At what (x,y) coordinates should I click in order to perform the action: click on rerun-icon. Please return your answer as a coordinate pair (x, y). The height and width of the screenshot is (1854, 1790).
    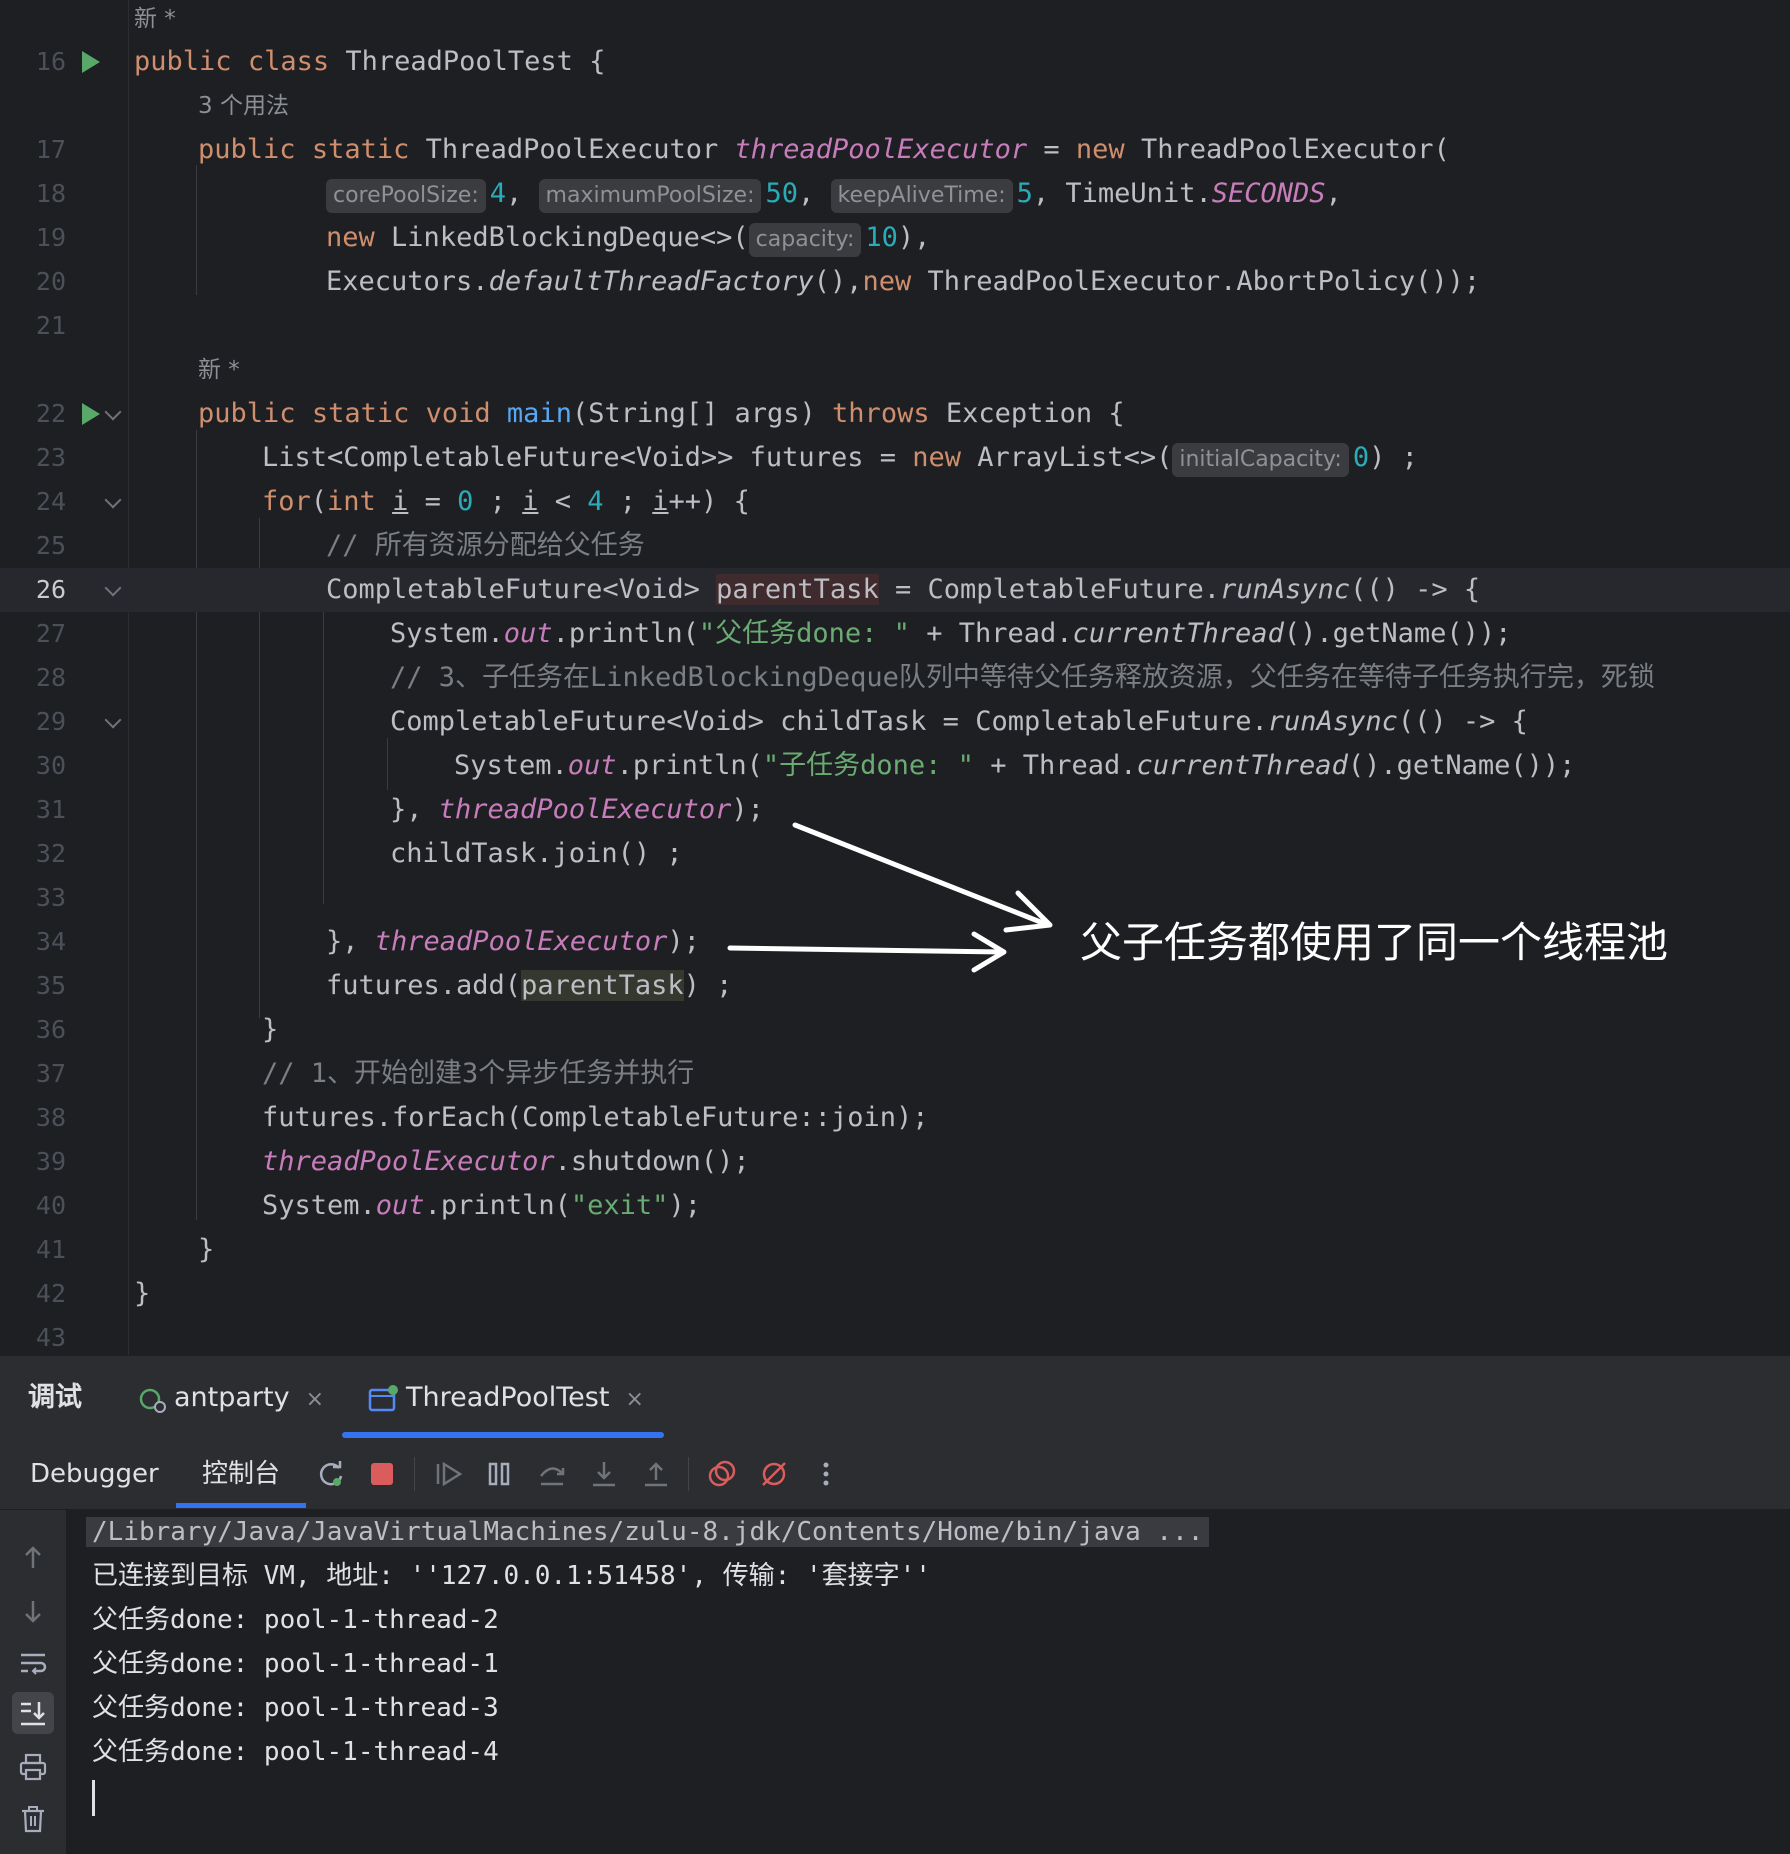
    Looking at the image, I should click on (331, 1473).